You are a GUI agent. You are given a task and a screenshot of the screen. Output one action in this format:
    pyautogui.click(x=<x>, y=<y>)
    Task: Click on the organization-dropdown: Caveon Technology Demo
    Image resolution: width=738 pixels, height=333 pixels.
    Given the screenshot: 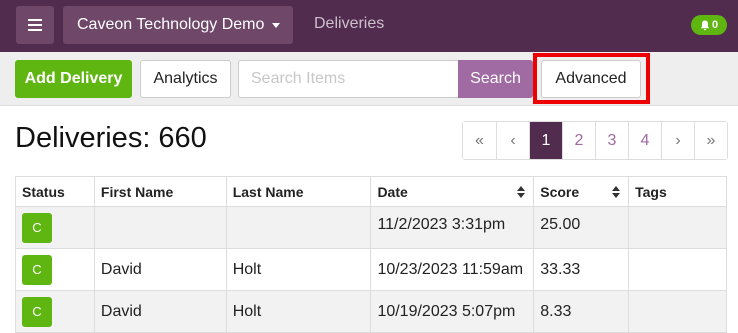 What is the action you would take?
    pyautogui.click(x=178, y=25)
    